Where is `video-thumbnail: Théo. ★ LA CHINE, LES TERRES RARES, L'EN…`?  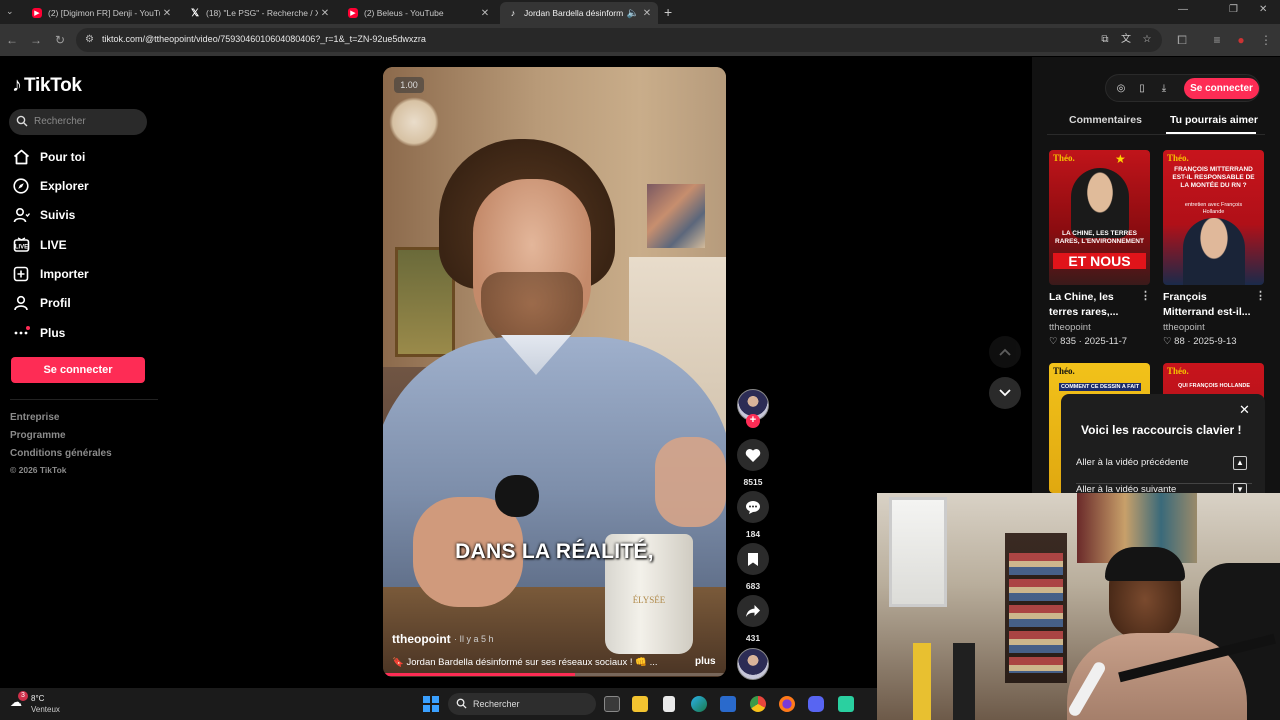 video-thumbnail: Théo. ★ LA CHINE, LES TERRES RARES, L'EN… is located at coordinates (1099, 217).